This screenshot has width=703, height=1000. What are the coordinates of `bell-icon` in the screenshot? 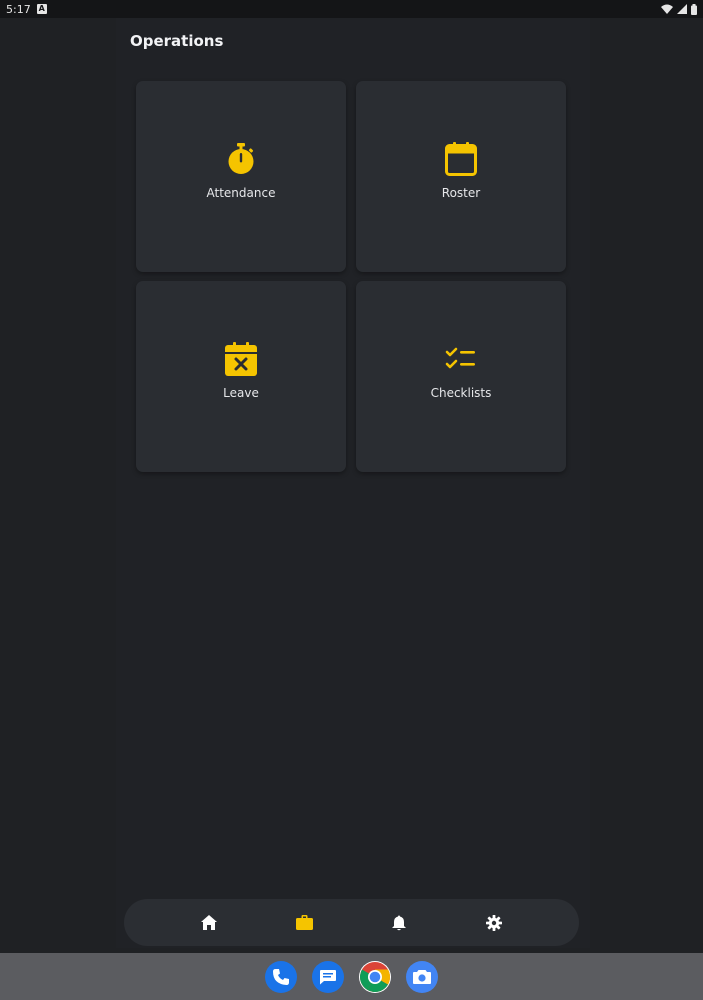 It's located at (398, 922).